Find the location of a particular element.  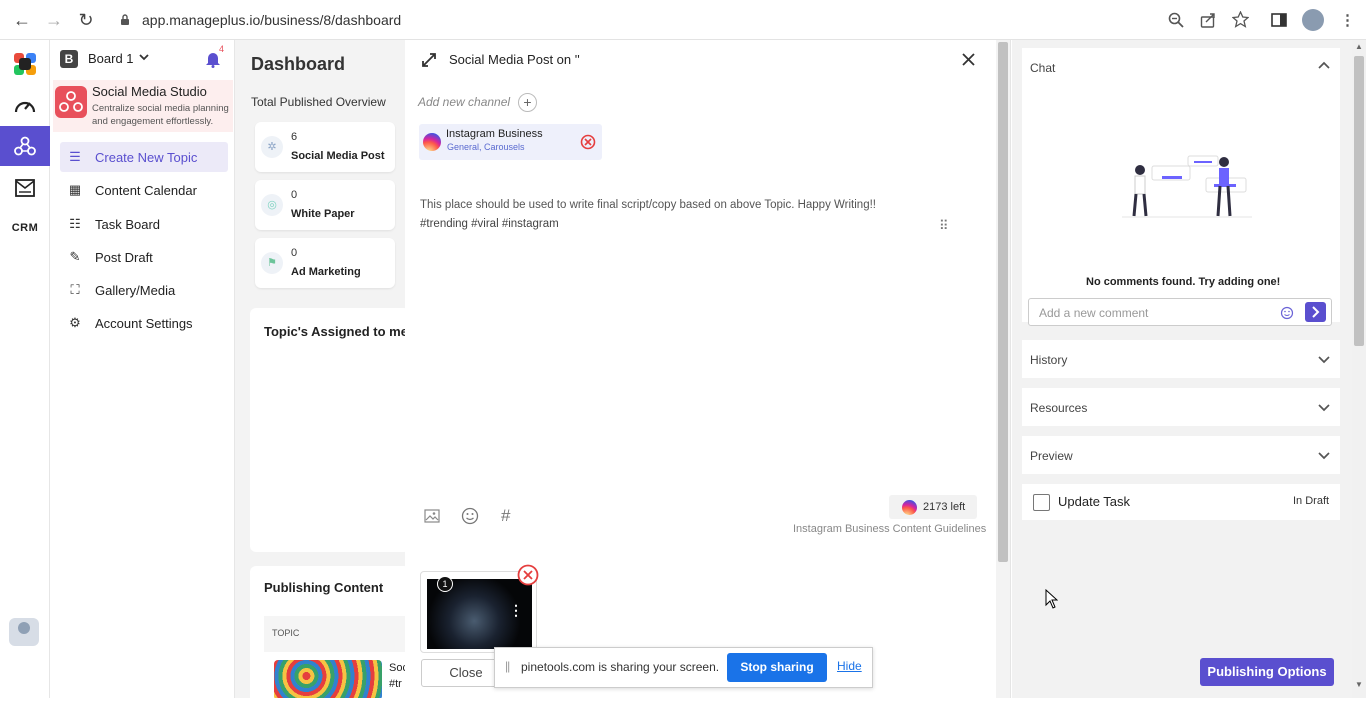

resources-section: Resources is located at coordinates (1181, 407).